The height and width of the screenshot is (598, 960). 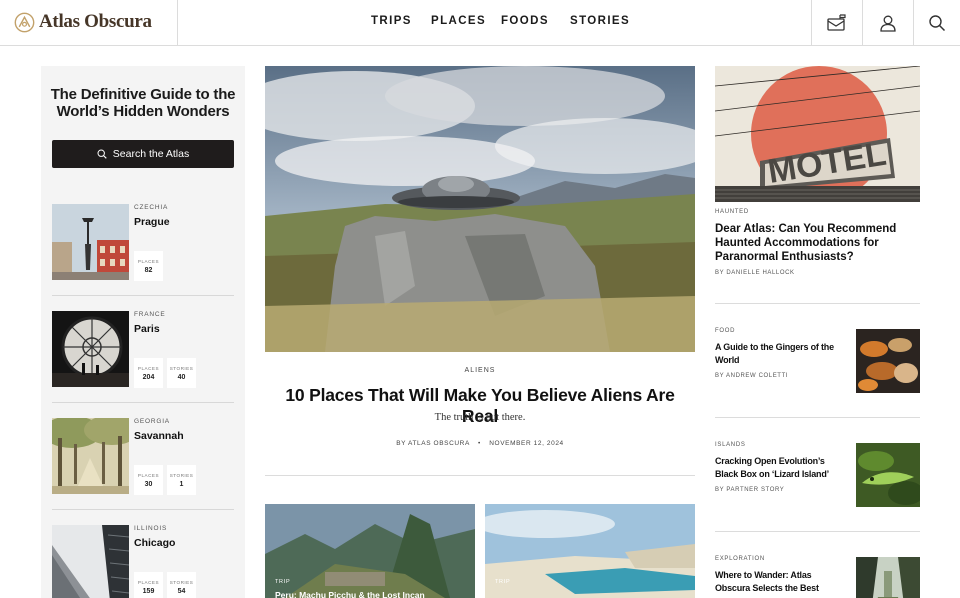 I want to click on article-byline: BY ANDREW COLETTI, so click(x=751, y=376).